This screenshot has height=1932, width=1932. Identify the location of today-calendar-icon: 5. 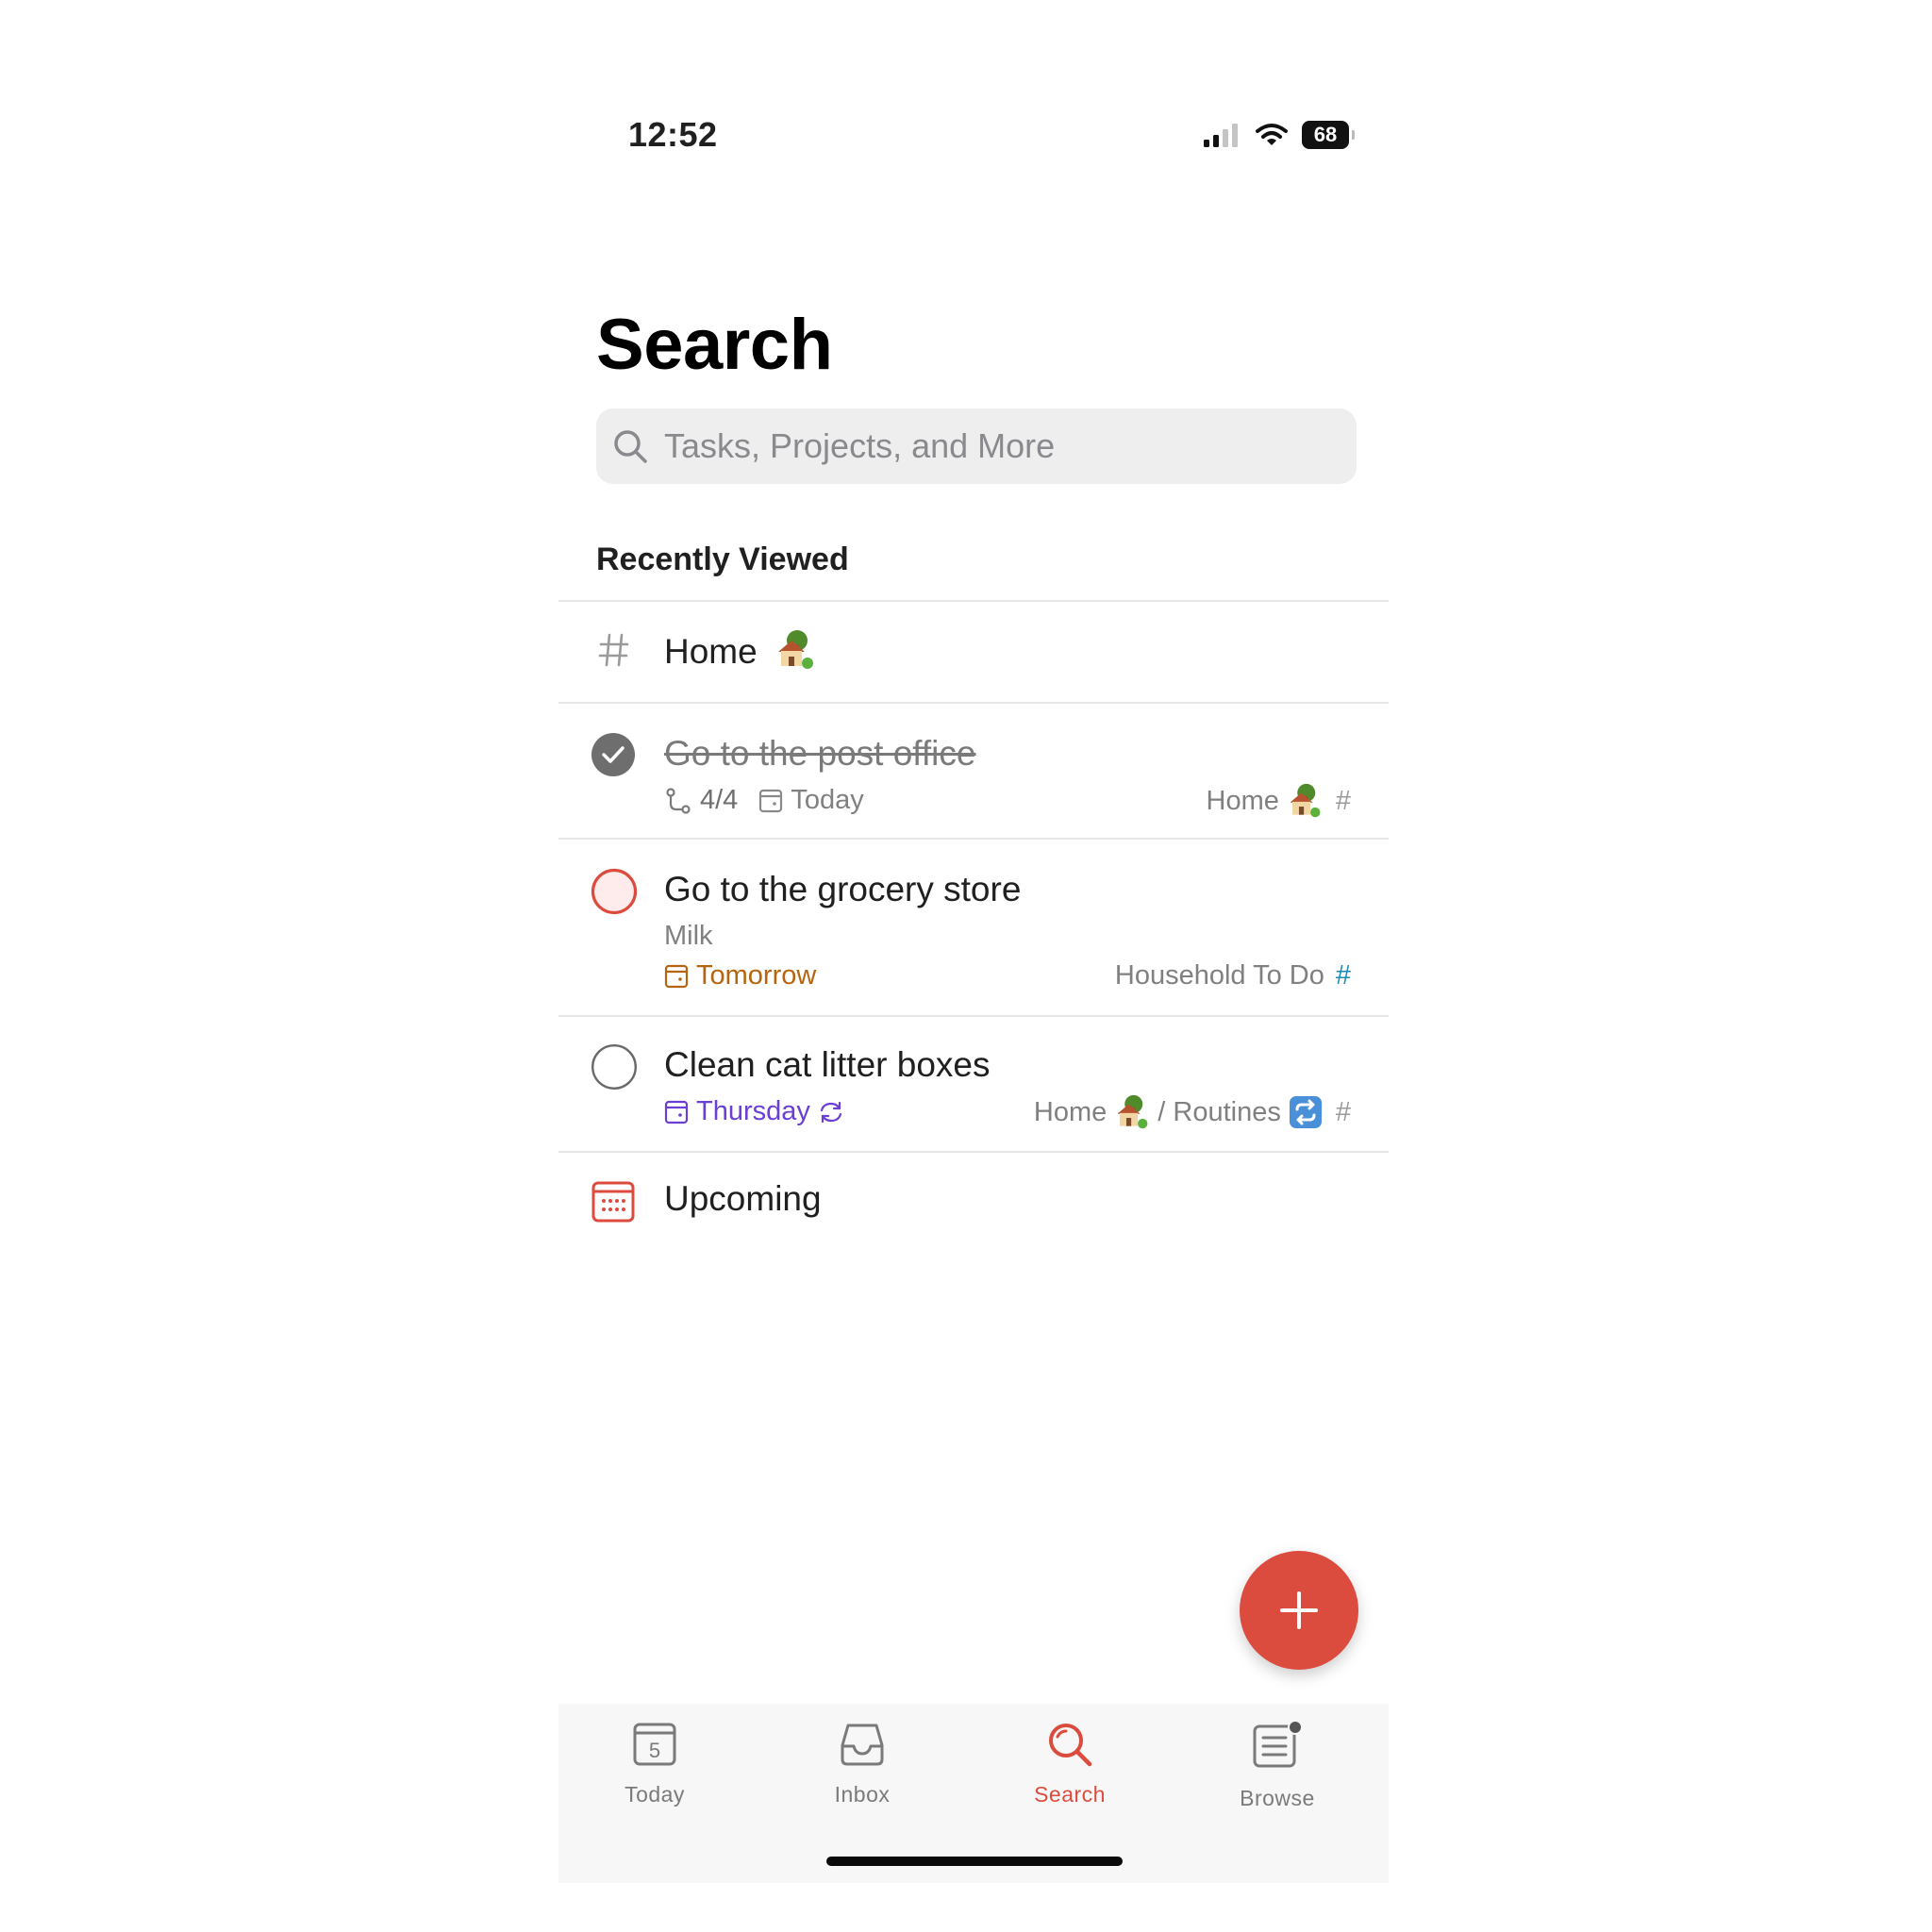
(654, 1745).